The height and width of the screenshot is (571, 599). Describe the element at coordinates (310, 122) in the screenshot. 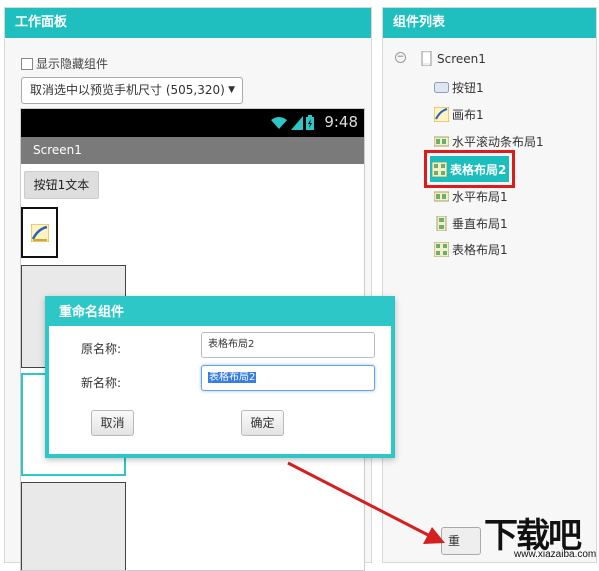

I see `battery-icon` at that location.